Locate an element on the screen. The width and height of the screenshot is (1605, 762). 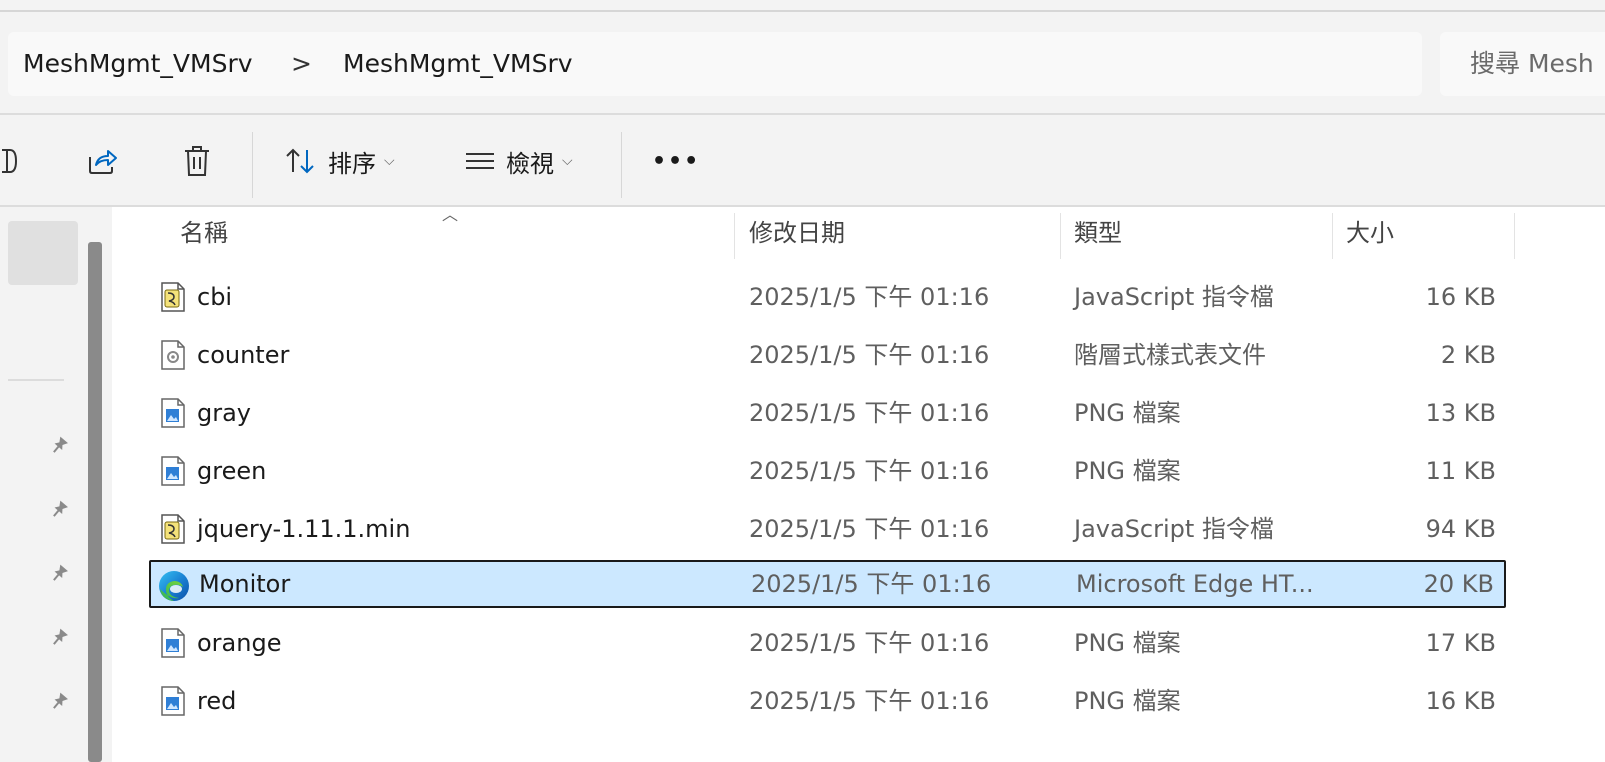
file-name: counter is located at coordinates (243, 355).